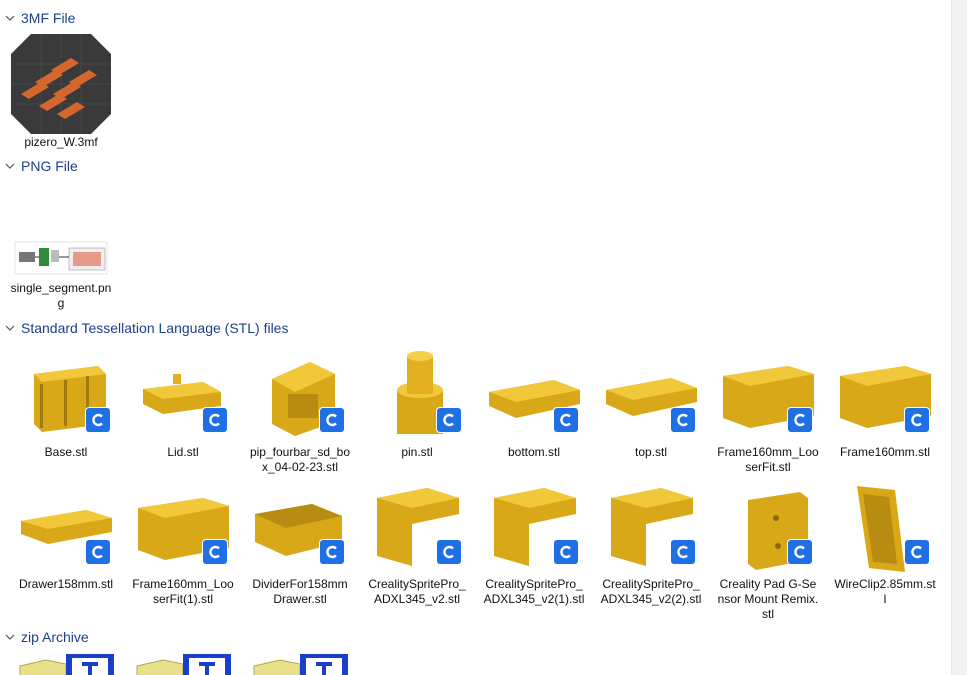 Image resolution: width=967 pixels, height=675 pixels. Describe the element at coordinates (959, 337) in the screenshot. I see `vertical-scrollbar` at that location.